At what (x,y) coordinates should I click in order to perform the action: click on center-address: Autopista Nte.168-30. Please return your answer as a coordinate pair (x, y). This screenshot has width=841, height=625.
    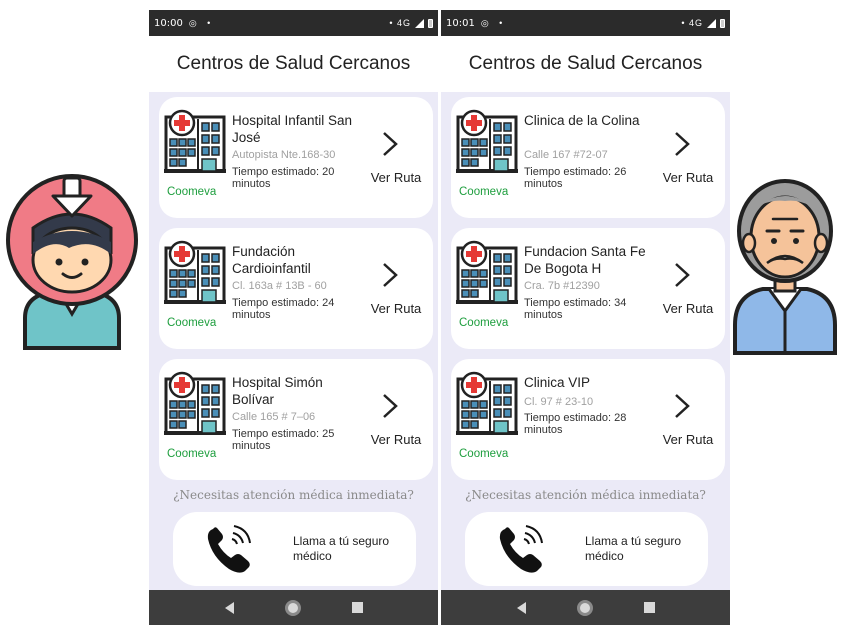
    Looking at the image, I should click on (284, 155).